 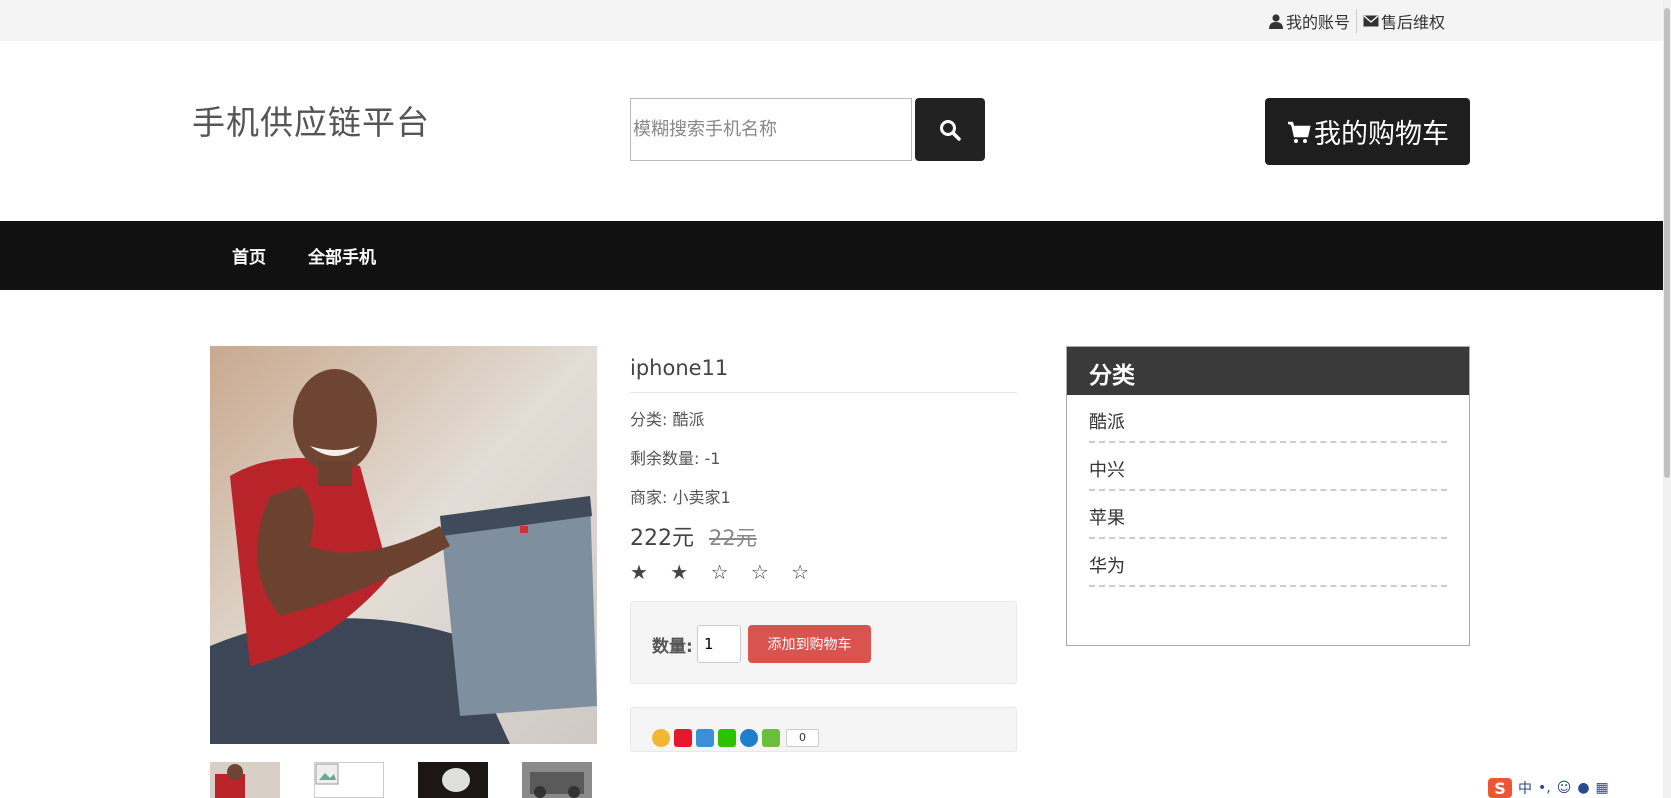 I want to click on share-icons: 0, so click(x=735, y=738).